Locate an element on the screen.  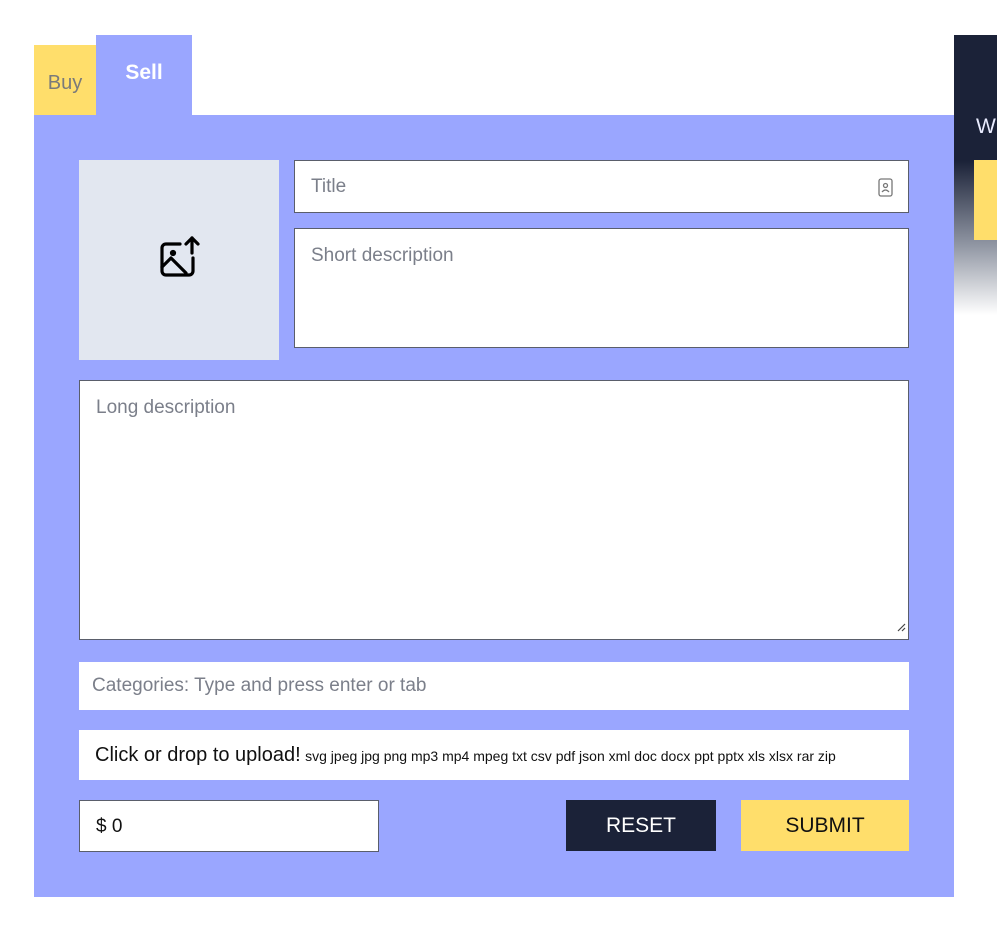
tab-sell: Sell is located at coordinates (144, 75).